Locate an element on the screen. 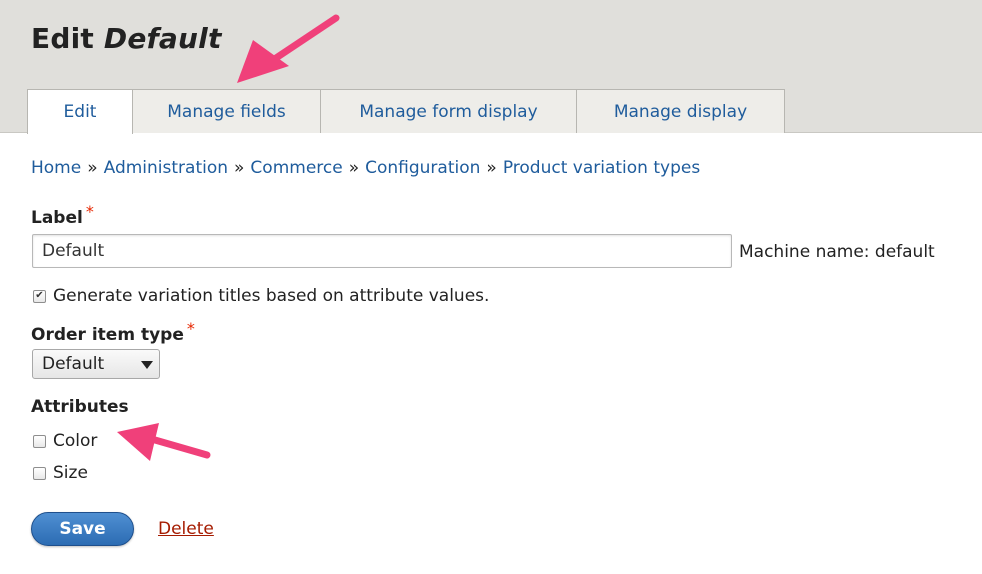 The width and height of the screenshot is (982, 574). size-label: Size is located at coordinates (70, 473).